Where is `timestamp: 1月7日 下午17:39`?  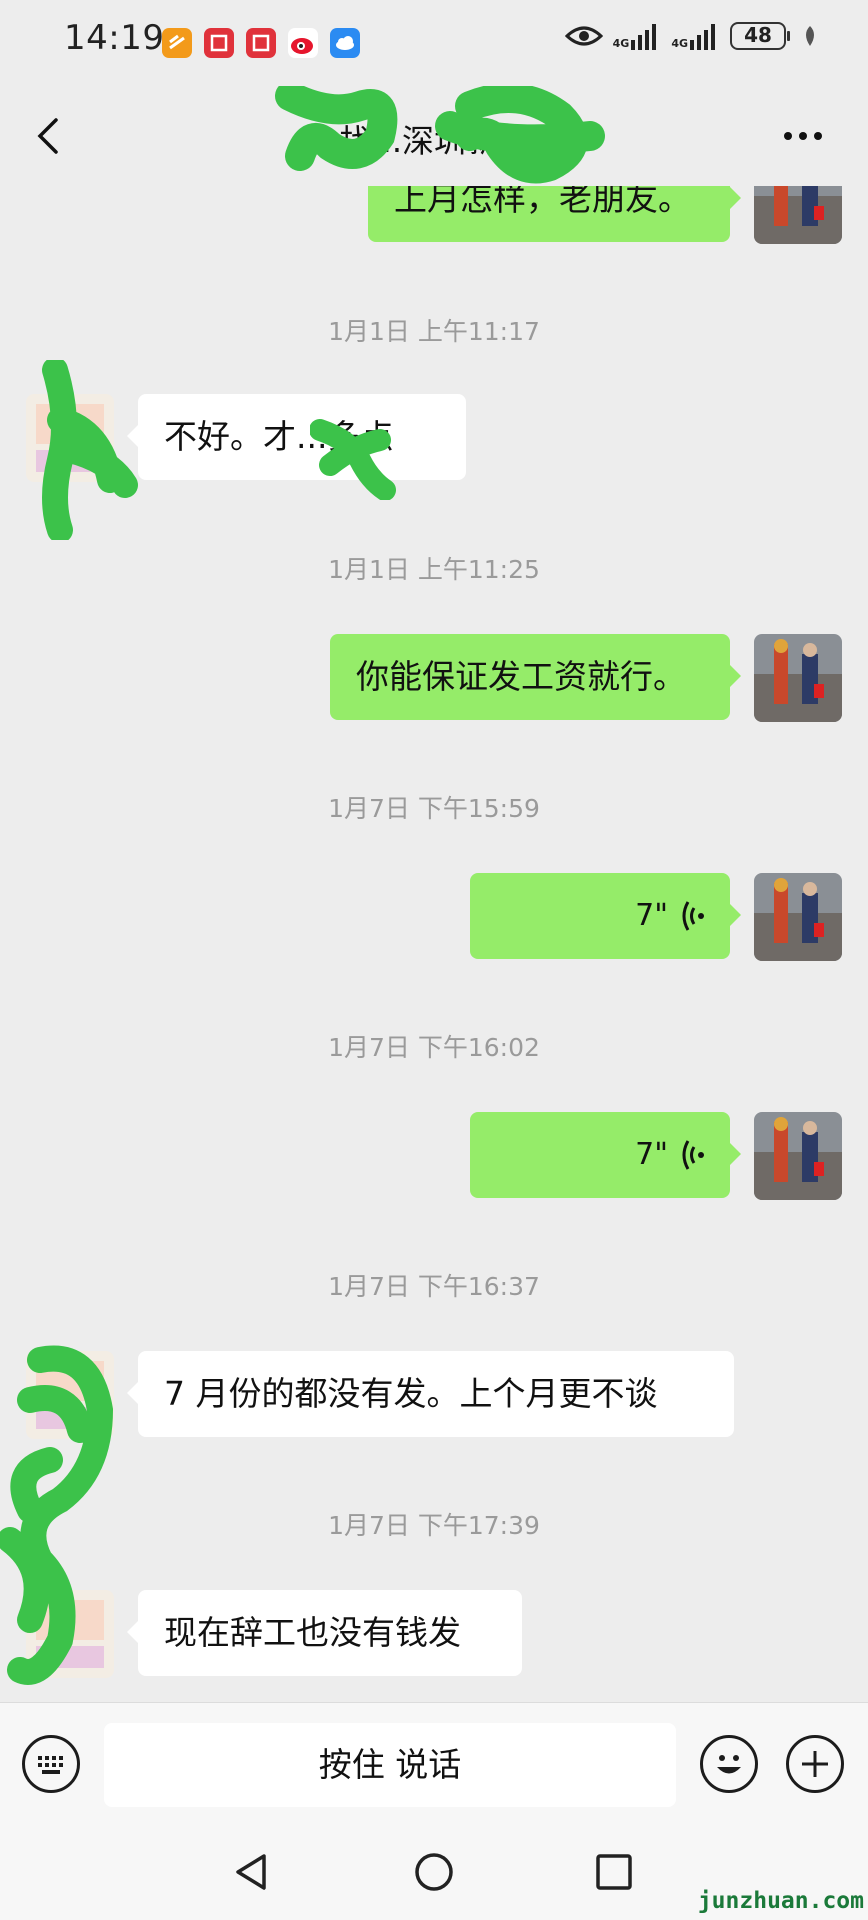 timestamp: 1月7日 下午17:39 is located at coordinates (434, 1525).